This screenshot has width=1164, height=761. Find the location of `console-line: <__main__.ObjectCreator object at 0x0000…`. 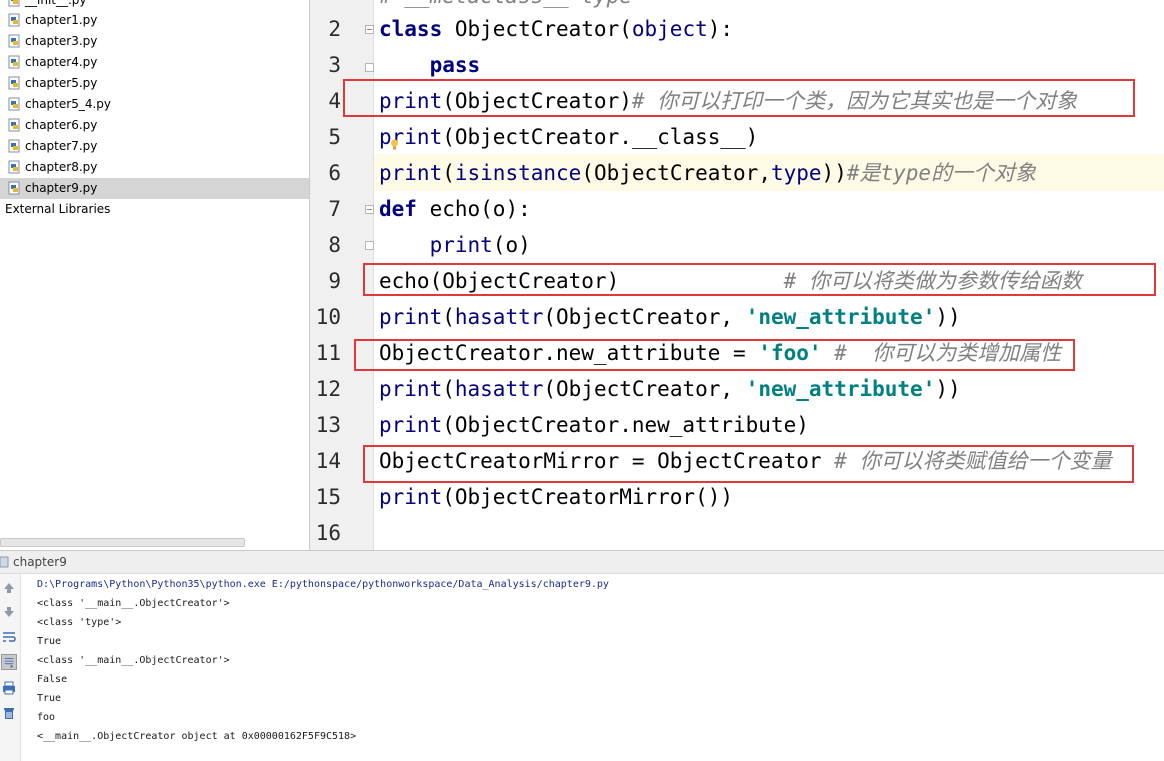

console-line: <__main__.ObjectCreator object at 0x0000… is located at coordinates (197, 736).